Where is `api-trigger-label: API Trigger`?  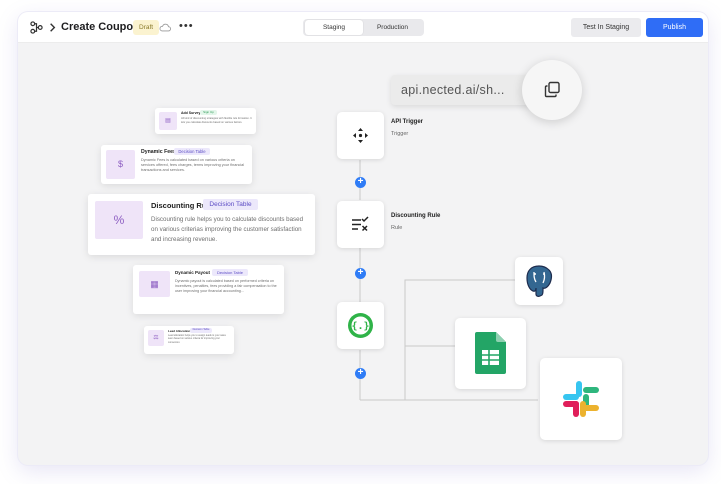
api-trigger-label: API Trigger is located at coordinates (407, 122).